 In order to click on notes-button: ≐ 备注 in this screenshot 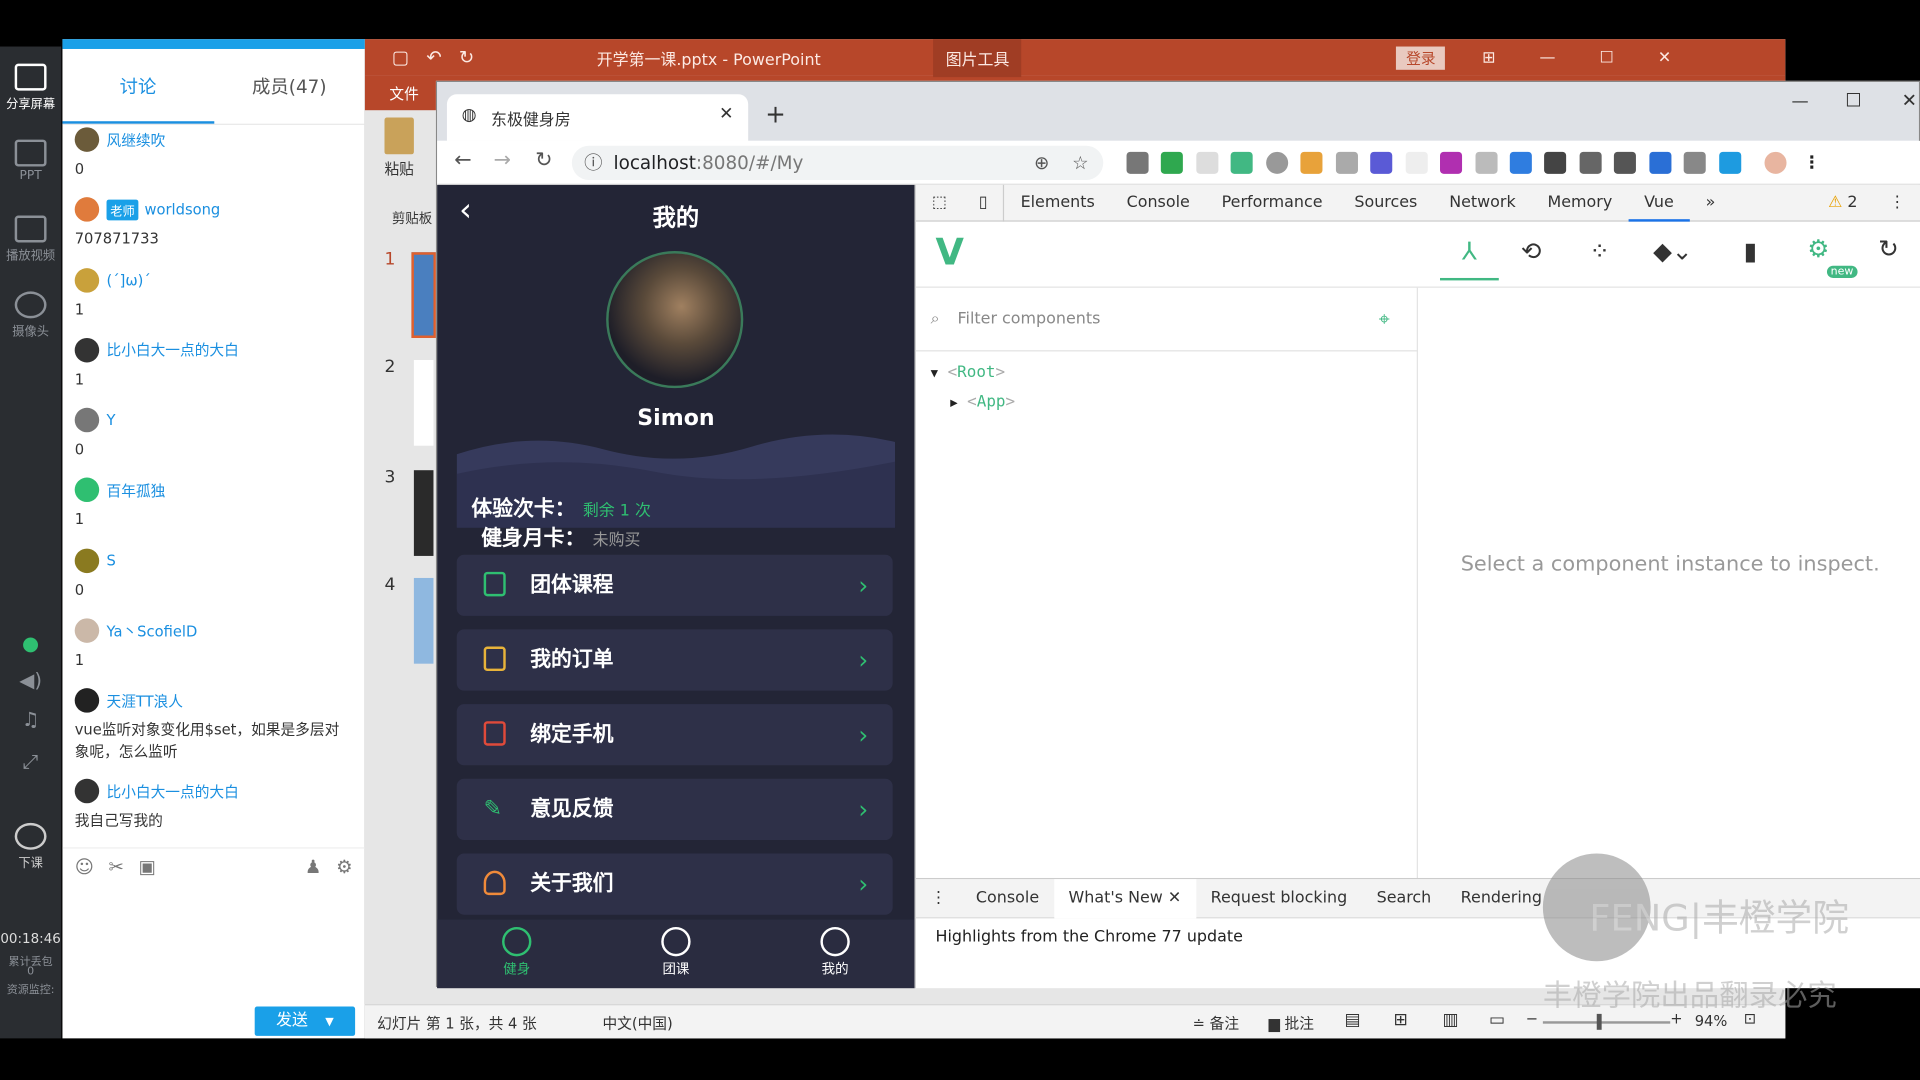, I will do `click(1216, 1023)`.